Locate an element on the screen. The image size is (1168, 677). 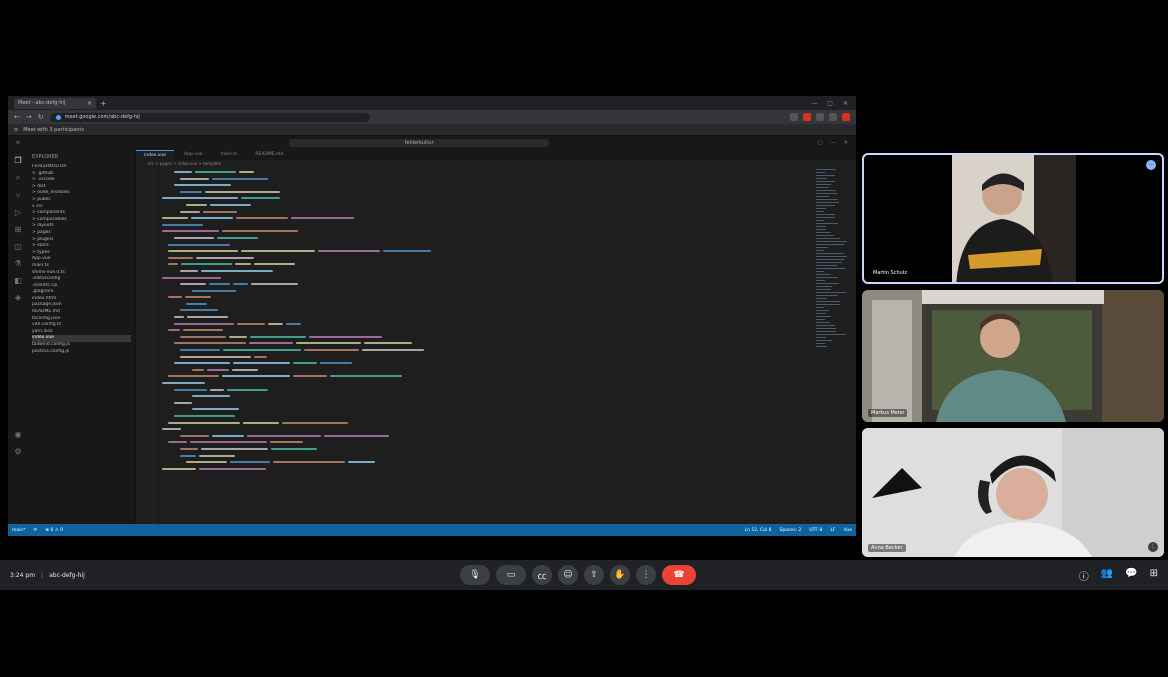
testing-icon: ⚗ is located at coordinates (17, 263).